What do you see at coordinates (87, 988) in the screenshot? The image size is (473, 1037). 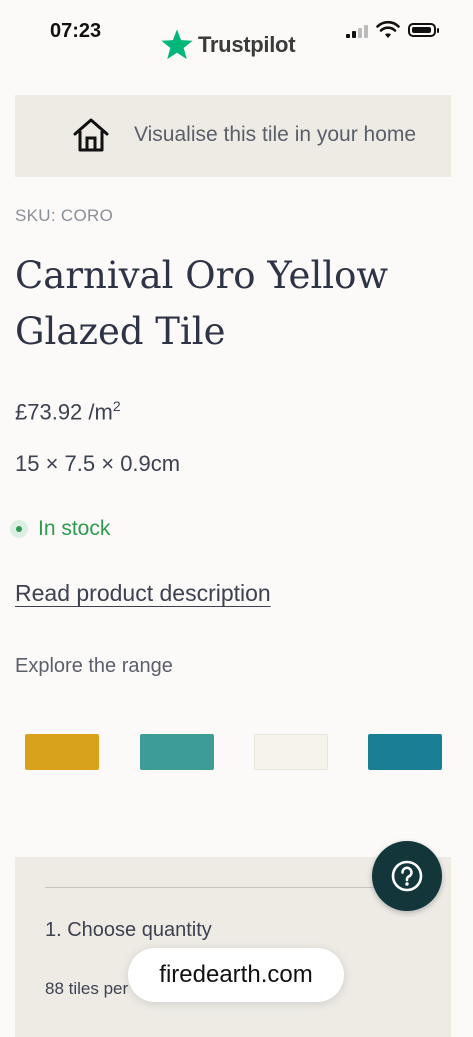 I see `tiles-per-text: 88 tiles per` at bounding box center [87, 988].